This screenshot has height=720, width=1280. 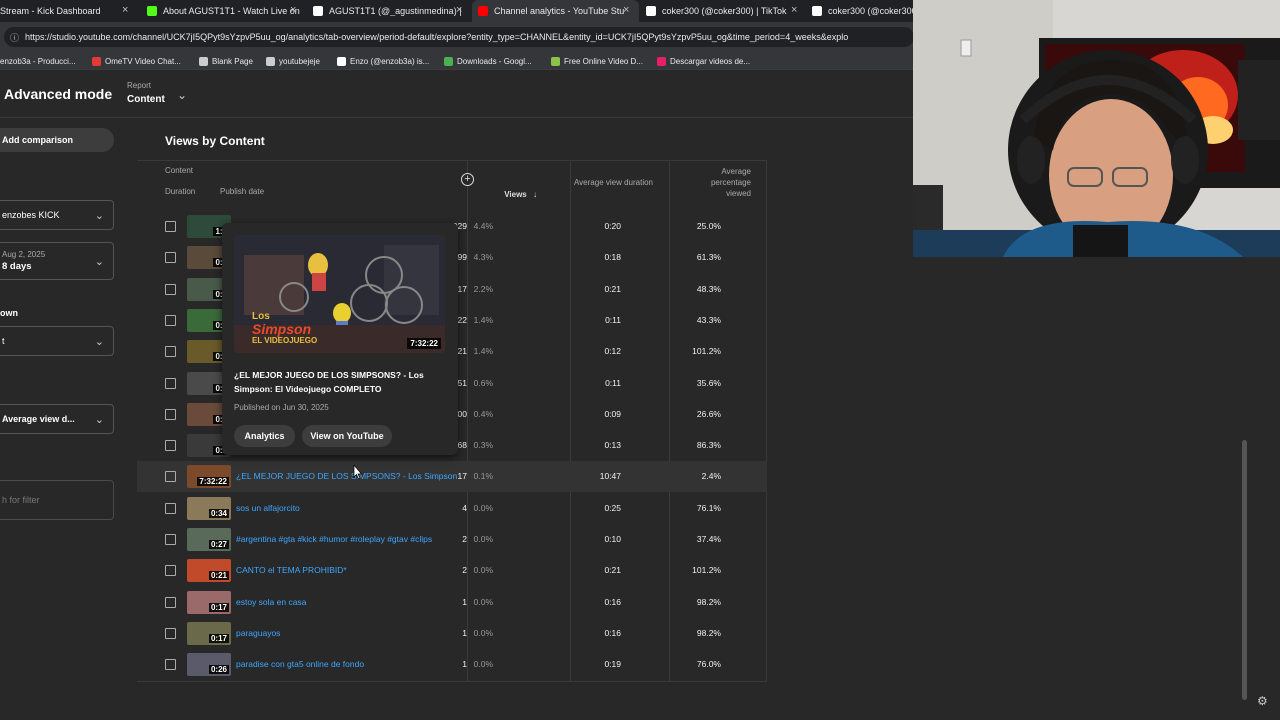 I want to click on column-header-avg-percentage-viewed: Average percentage viewed, so click(x=723, y=182).